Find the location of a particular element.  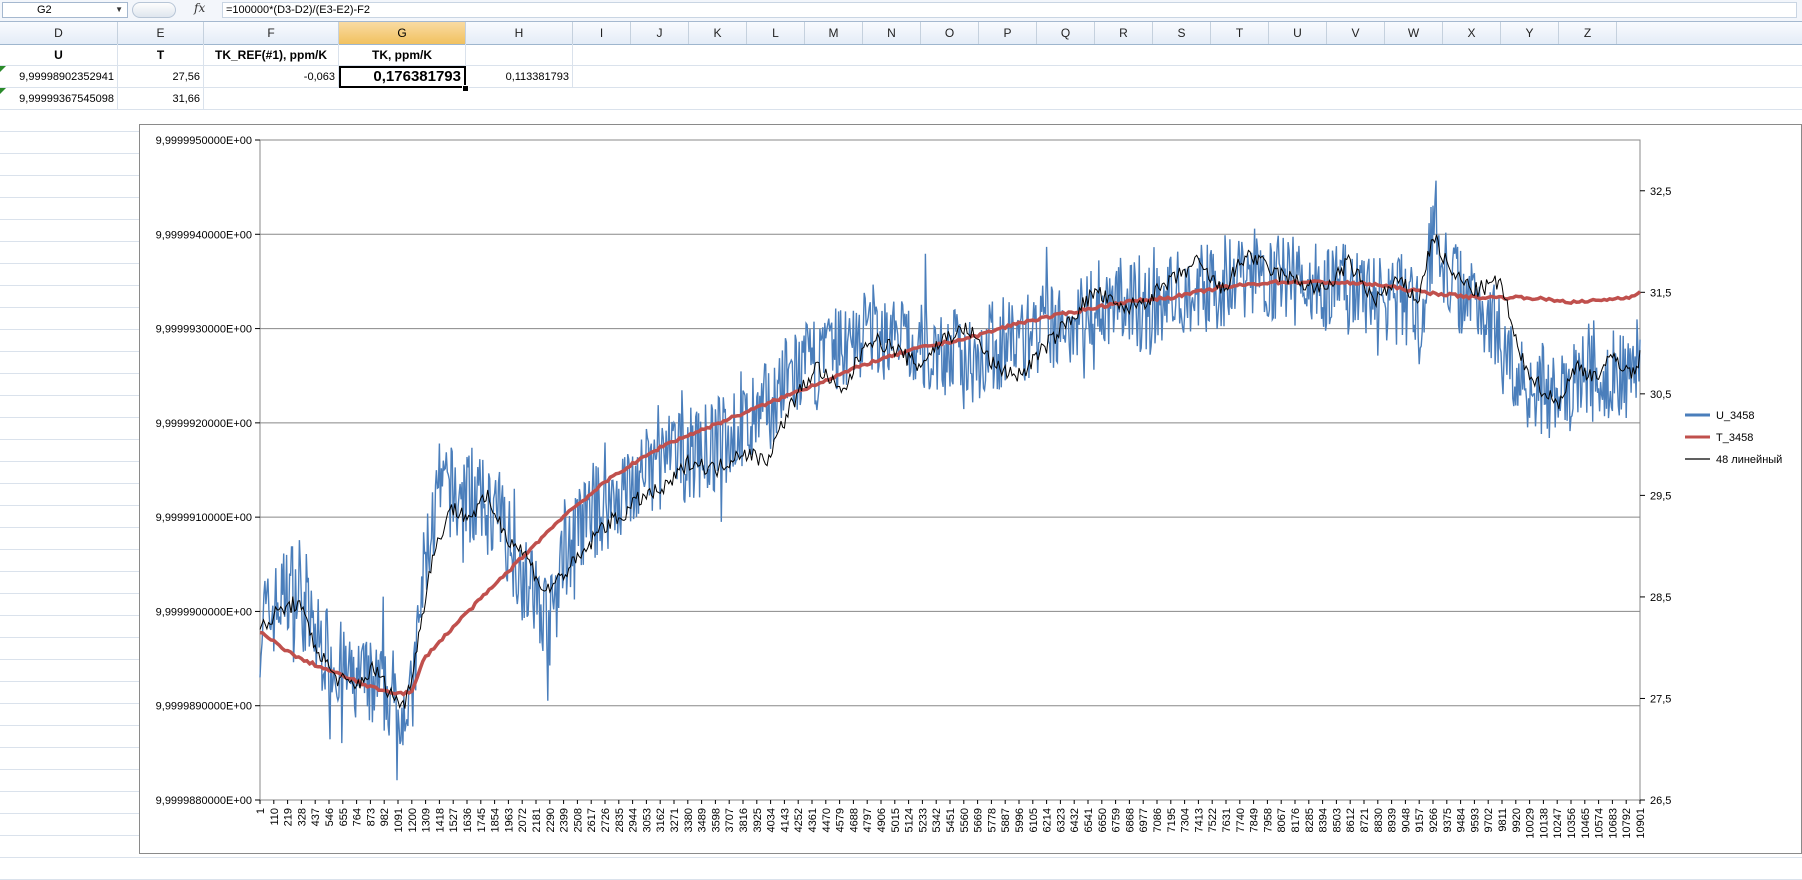

formula-bar-resize-handle is located at coordinates (154, 10).